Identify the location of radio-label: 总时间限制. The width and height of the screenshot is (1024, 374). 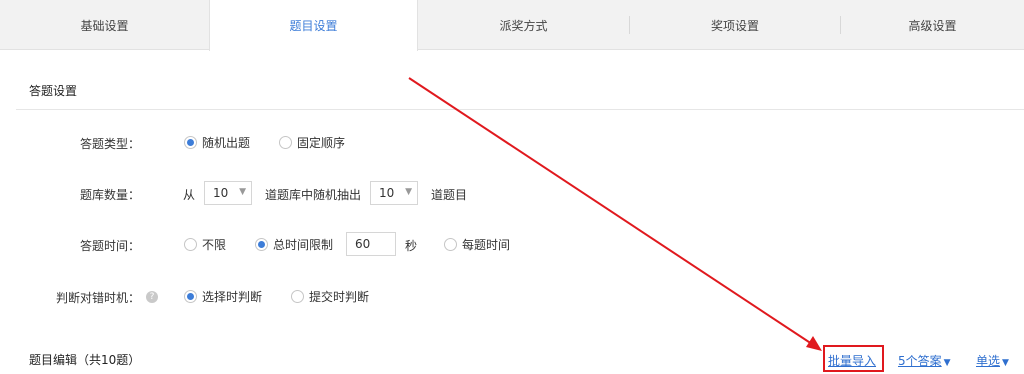
(303, 244).